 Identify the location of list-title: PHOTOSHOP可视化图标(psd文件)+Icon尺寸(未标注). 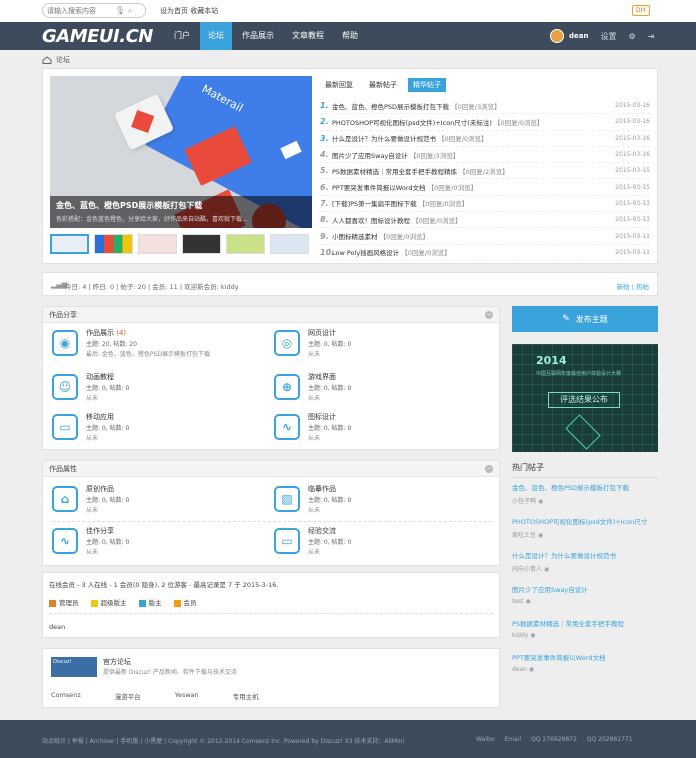
(412, 123).